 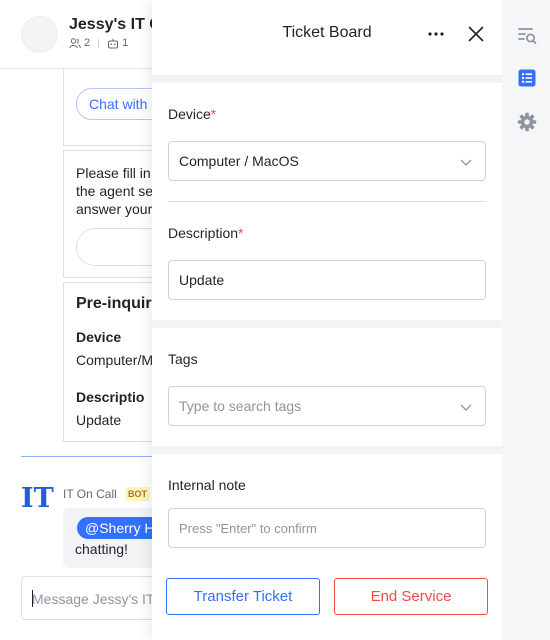 What do you see at coordinates (526, 320) in the screenshot?
I see `right-rail` at bounding box center [526, 320].